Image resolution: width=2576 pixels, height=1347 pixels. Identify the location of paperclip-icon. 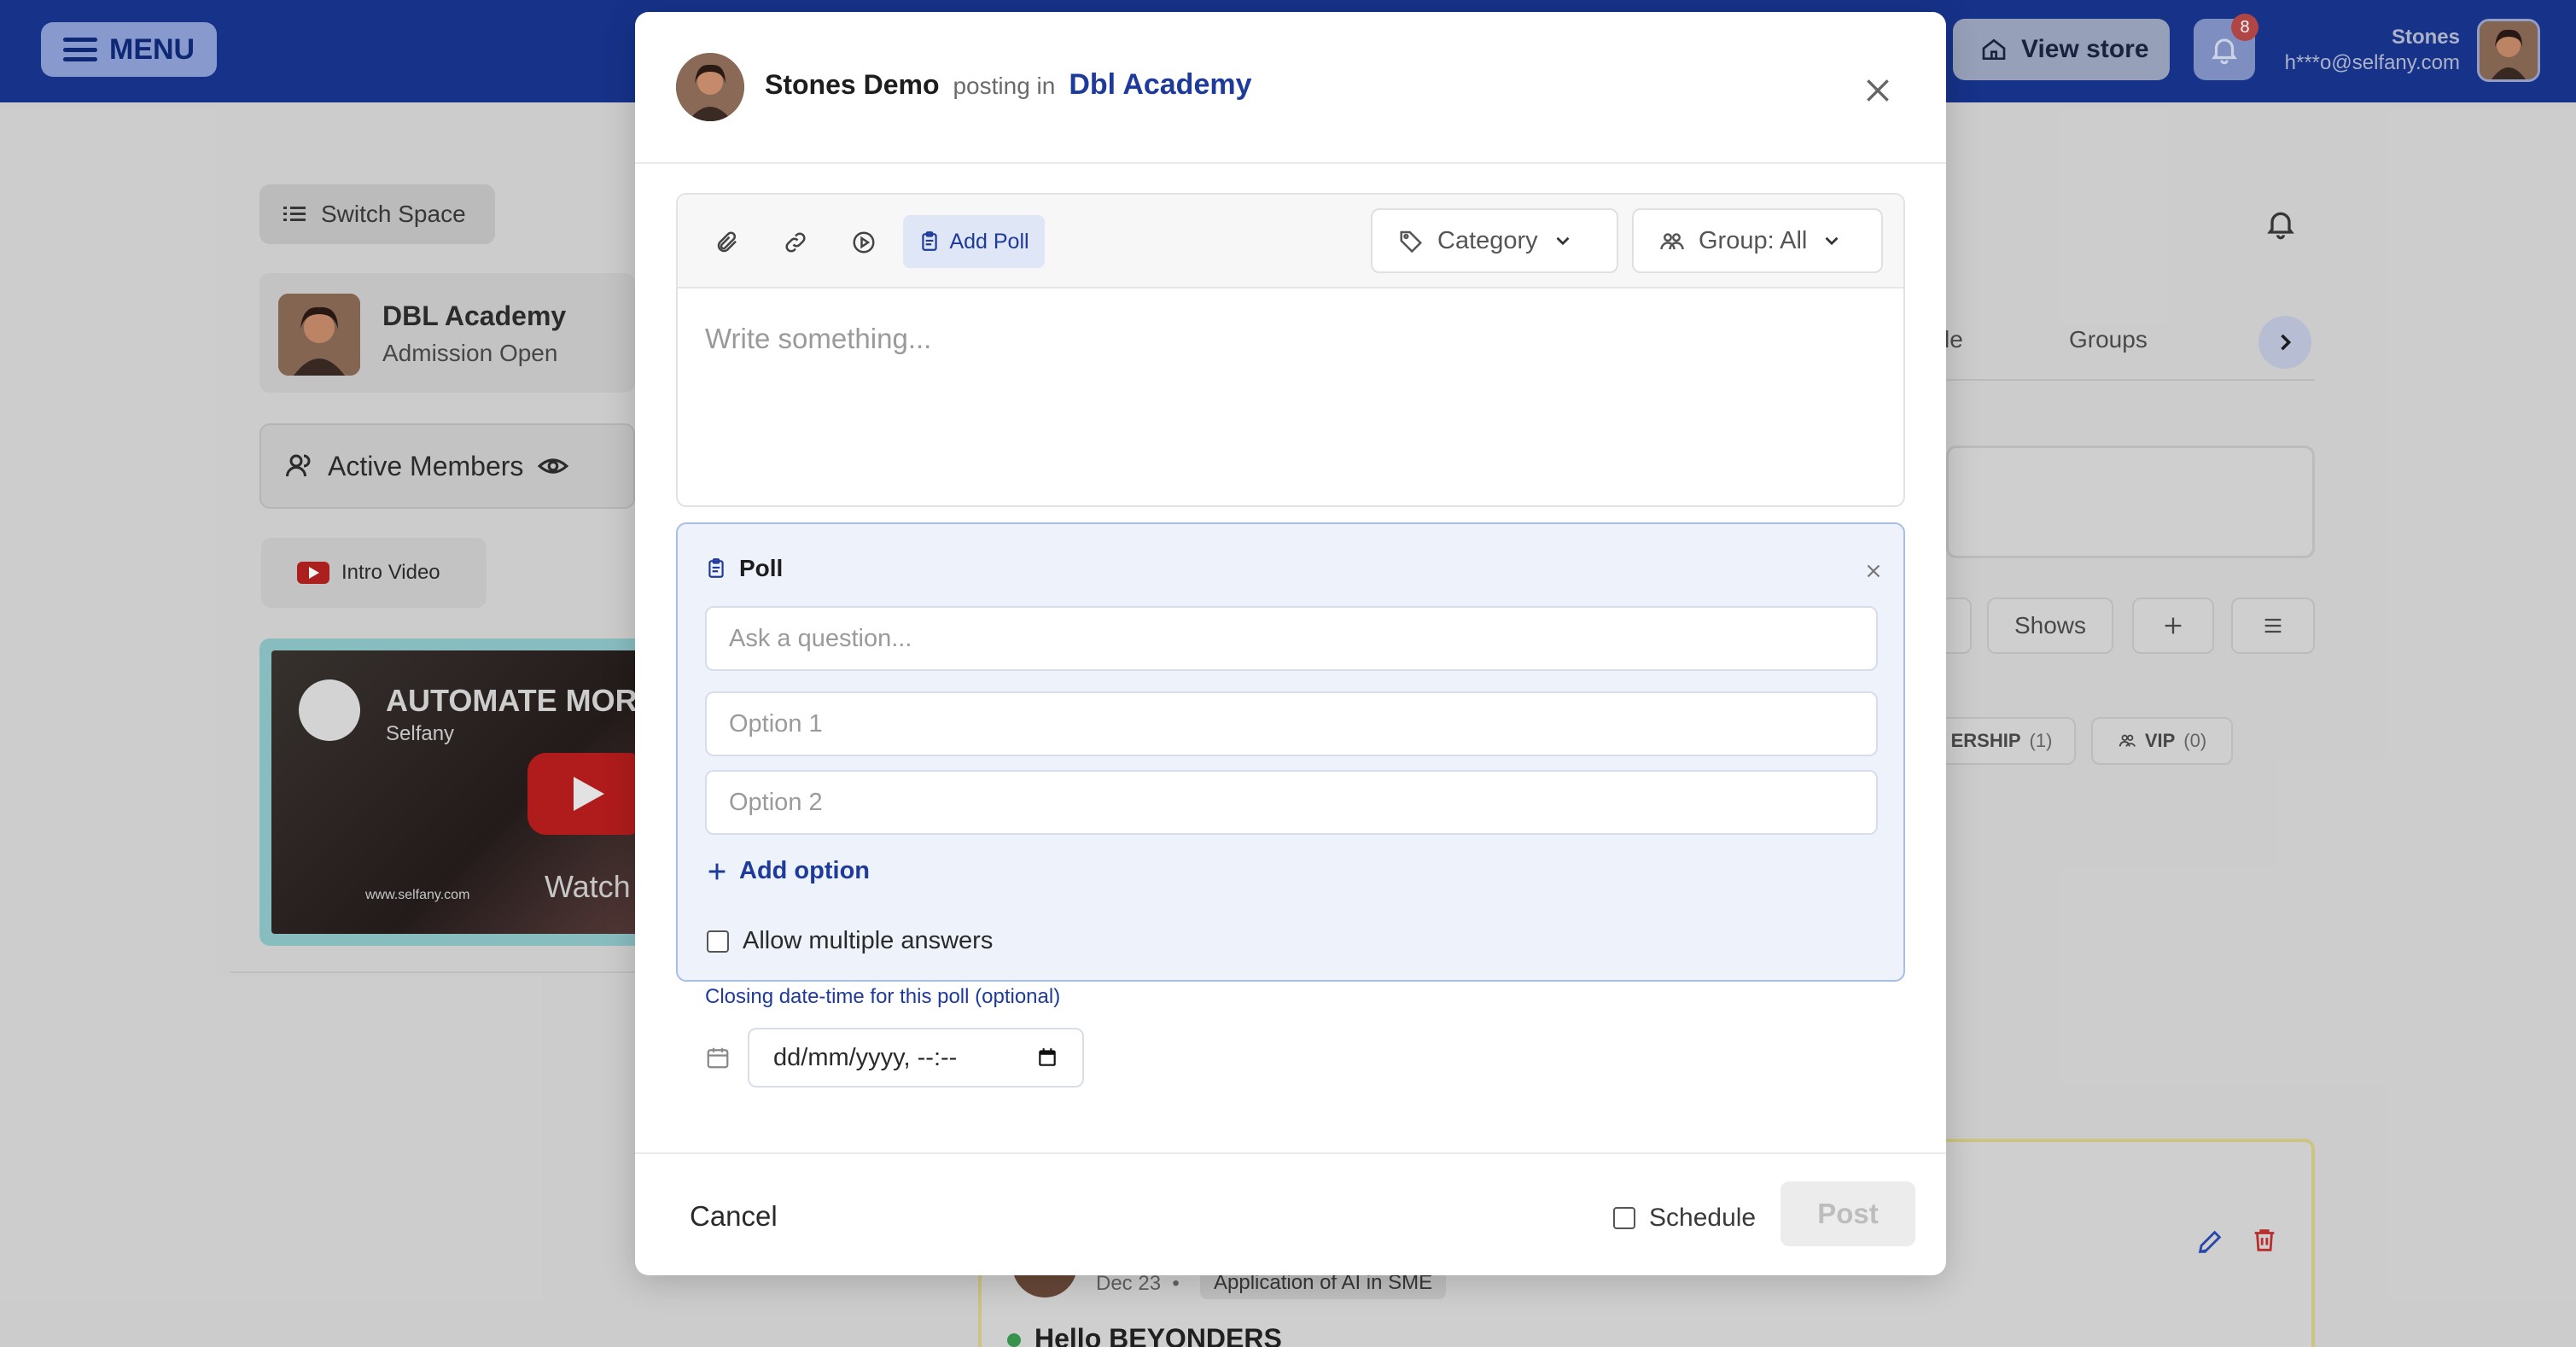
(727, 242).